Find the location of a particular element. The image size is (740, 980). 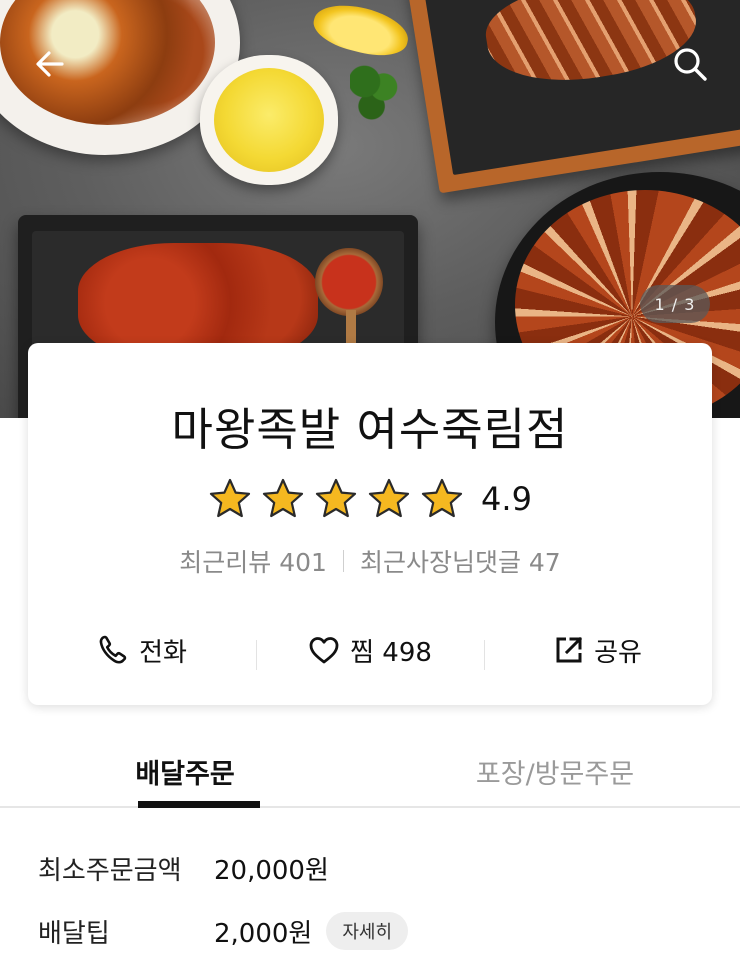

order-type-tabs: 배달주문 포장/방문주문 is located at coordinates (370, 769).